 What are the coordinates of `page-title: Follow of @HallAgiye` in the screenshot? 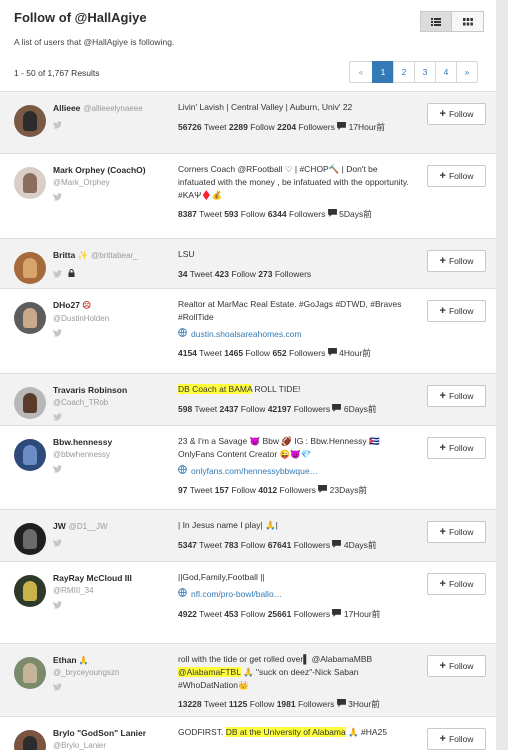 It's located at (80, 17).